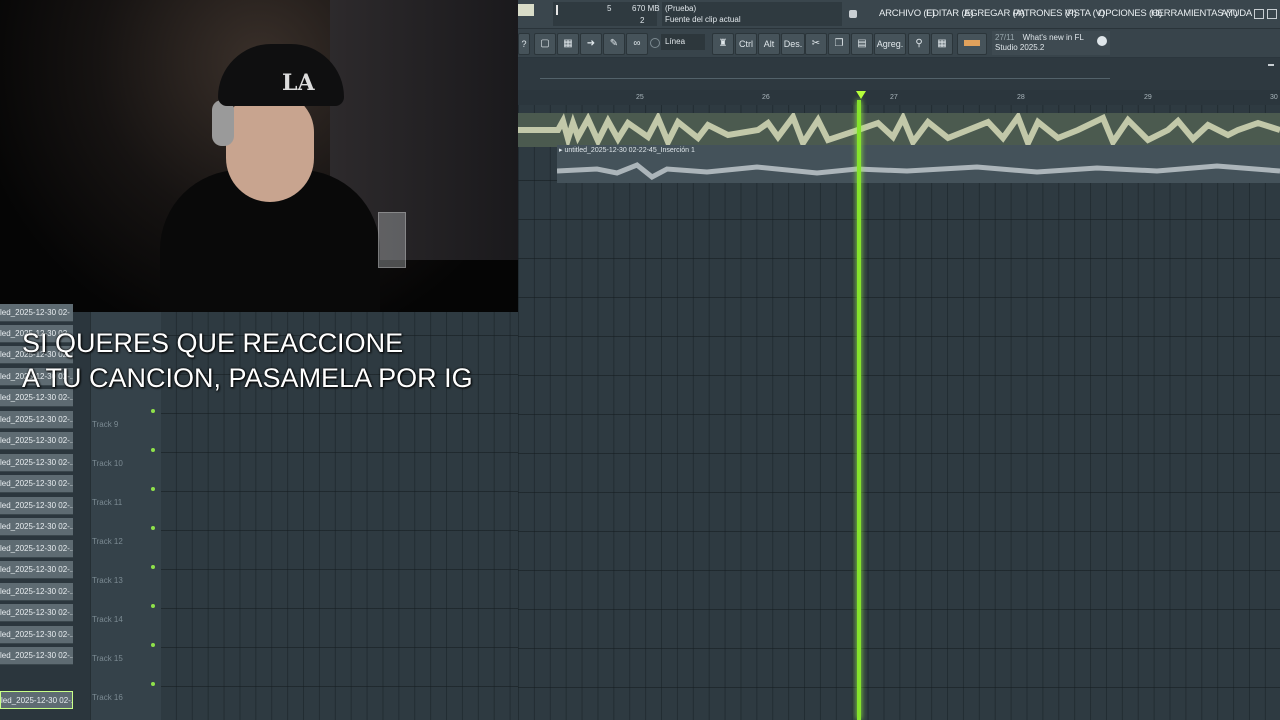 The width and height of the screenshot is (1280, 720). What do you see at coordinates (1102, 41) in the screenshot?
I see `globe-icon` at bounding box center [1102, 41].